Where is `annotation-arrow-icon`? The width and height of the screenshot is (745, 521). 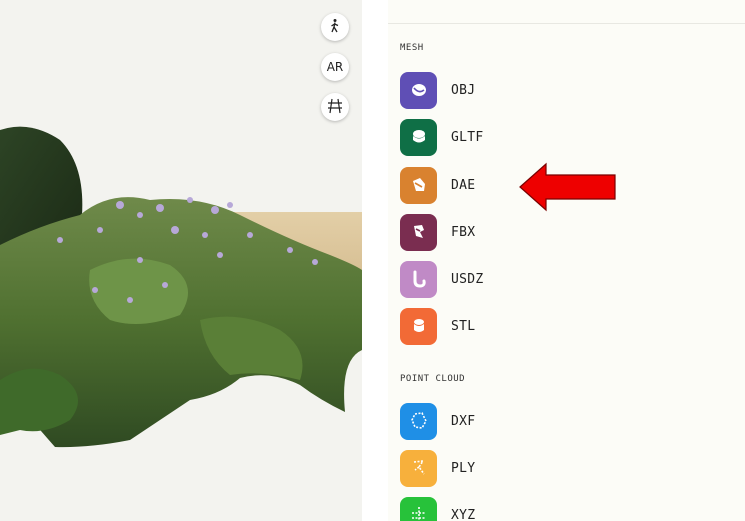
annotation-arrow-icon is located at coordinates (567, 187).